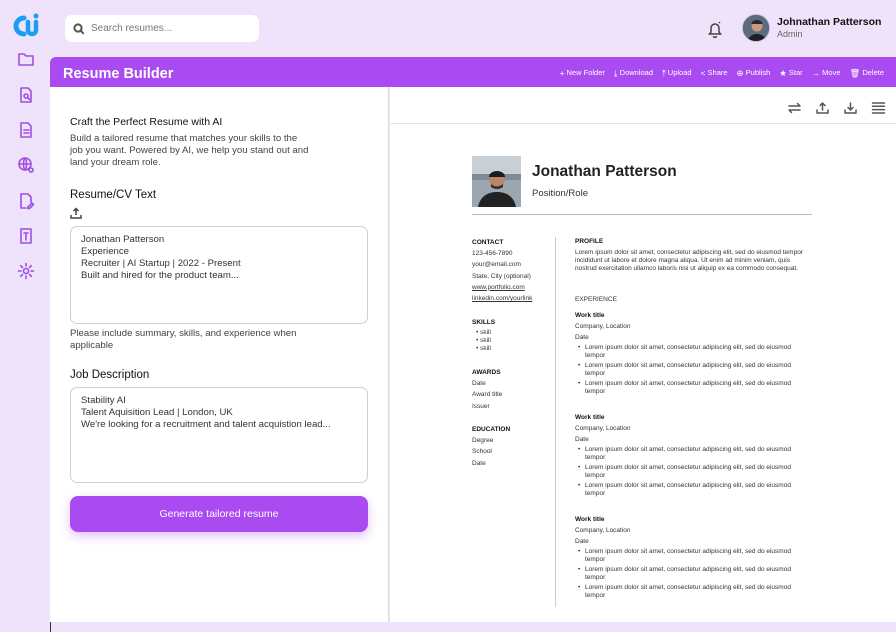 Image resolution: width=896 pixels, height=632 pixels. What do you see at coordinates (596, 299) in the screenshot?
I see `experience-heading: EXPERIENCE` at bounding box center [596, 299].